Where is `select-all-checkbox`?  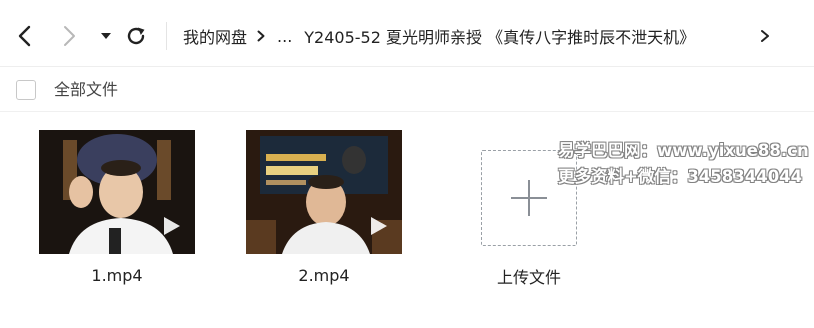
select-all-checkbox is located at coordinates (26, 90).